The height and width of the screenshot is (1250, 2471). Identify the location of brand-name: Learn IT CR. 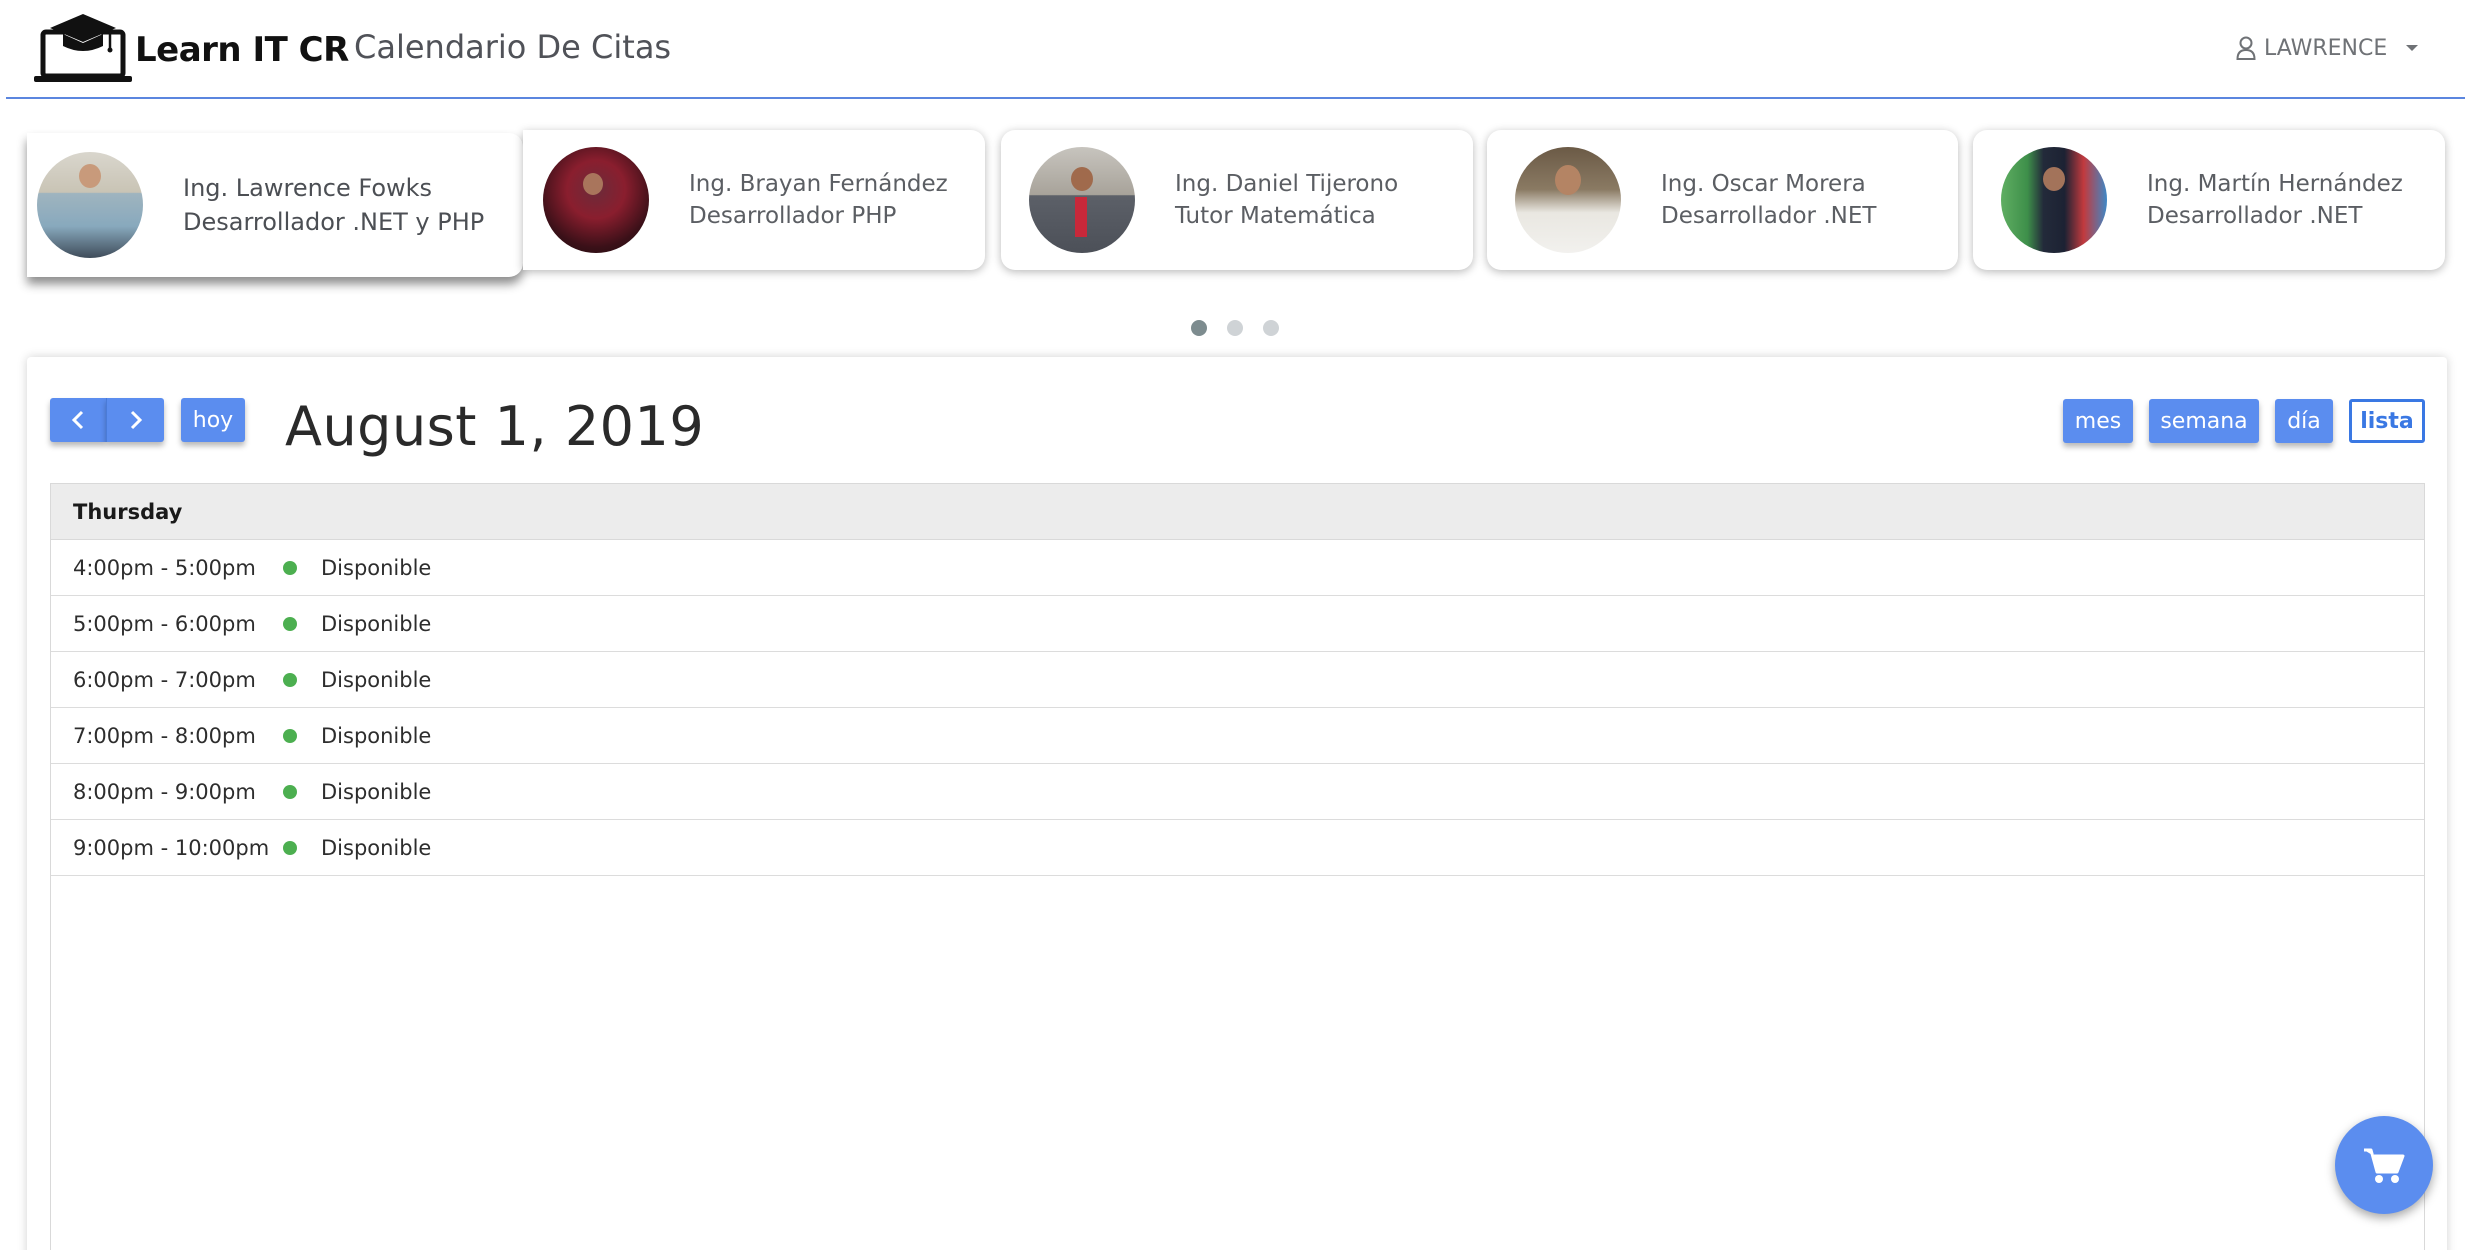
(242, 50).